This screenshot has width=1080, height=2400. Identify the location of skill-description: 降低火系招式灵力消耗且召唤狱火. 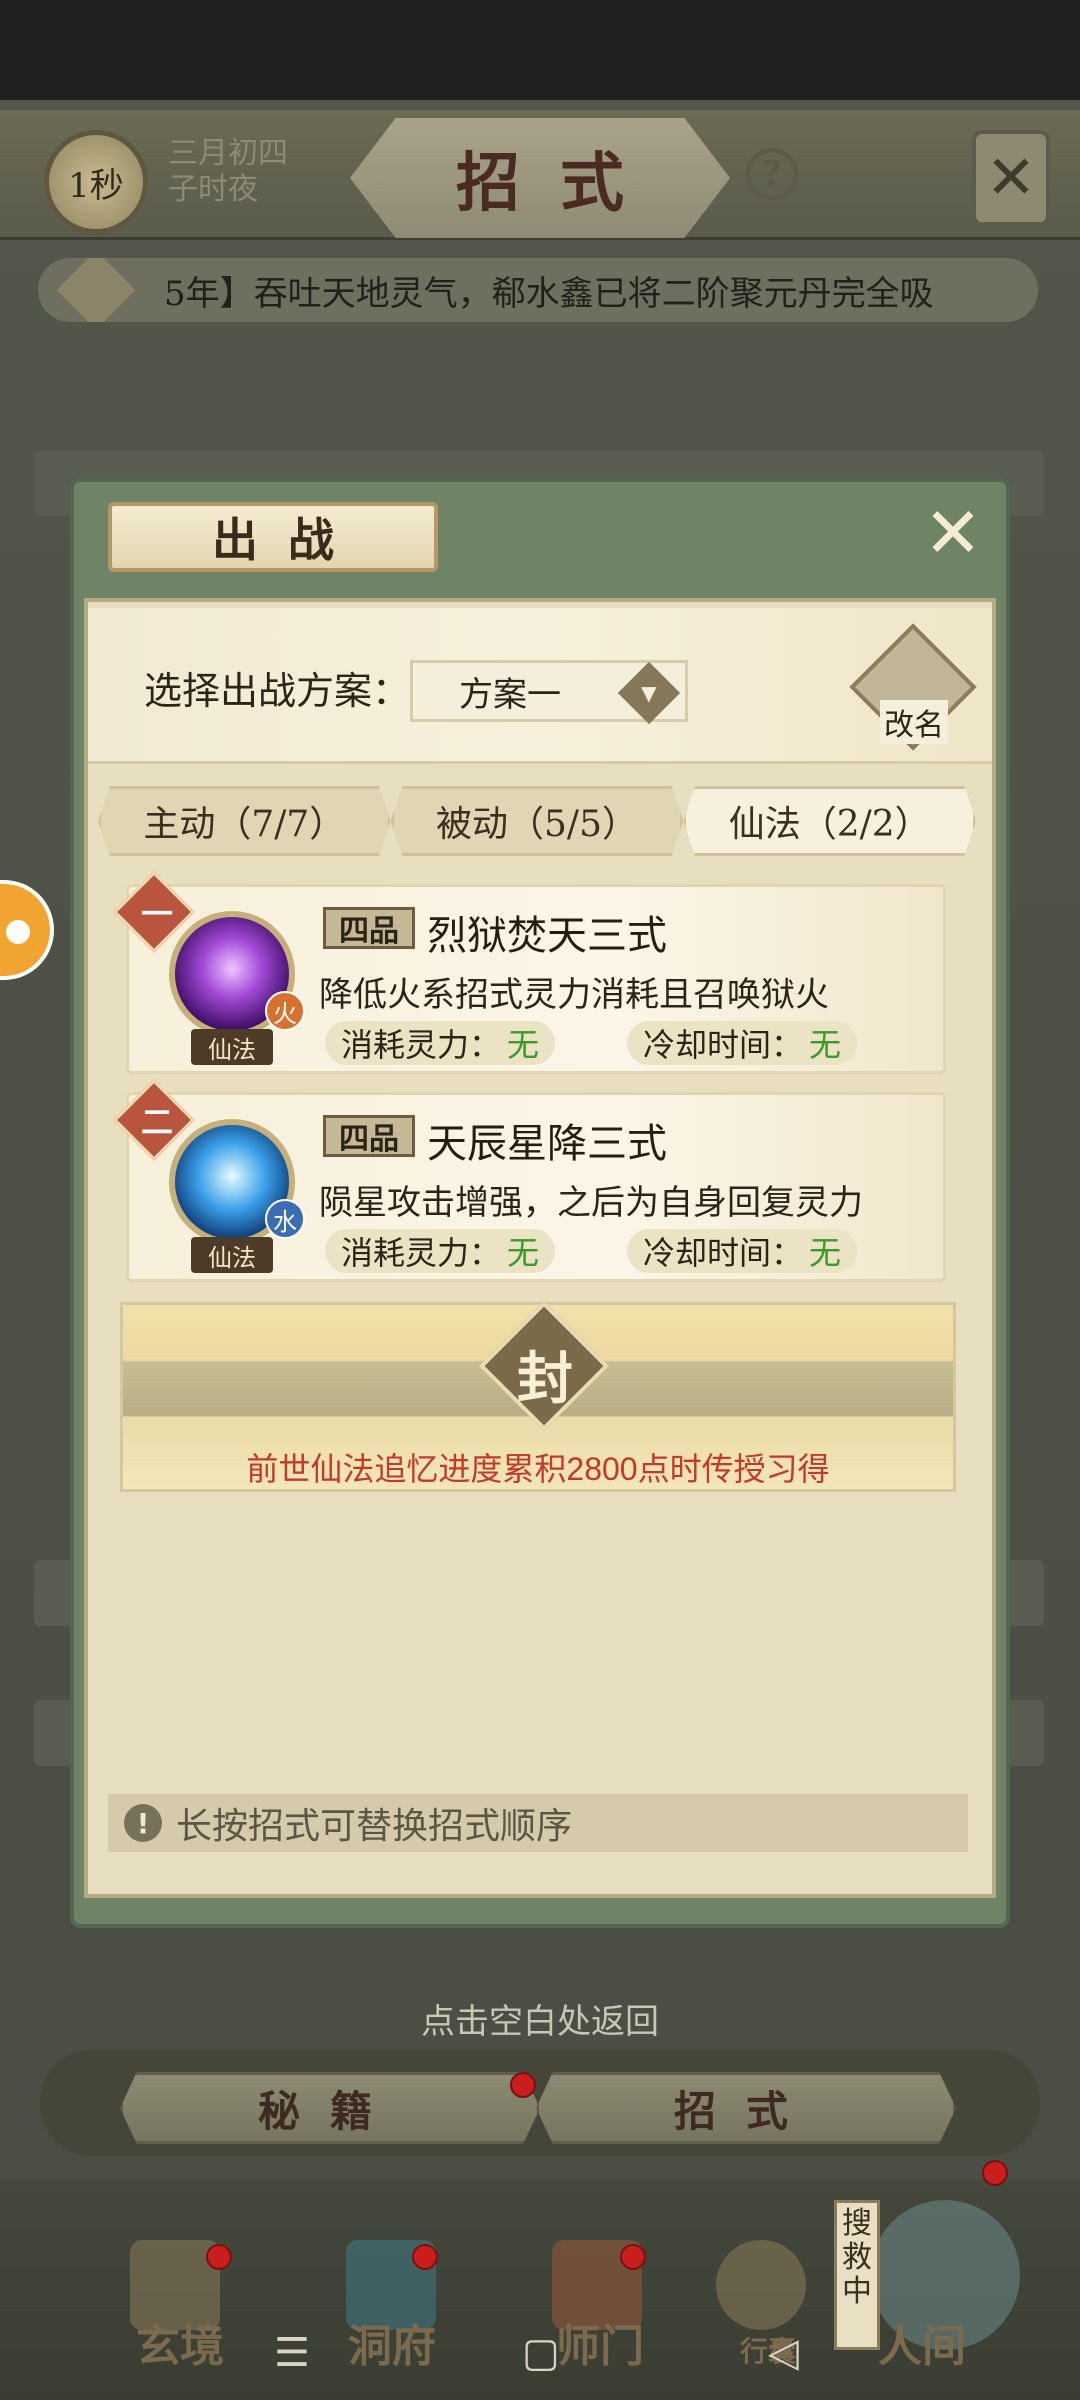
(574, 995).